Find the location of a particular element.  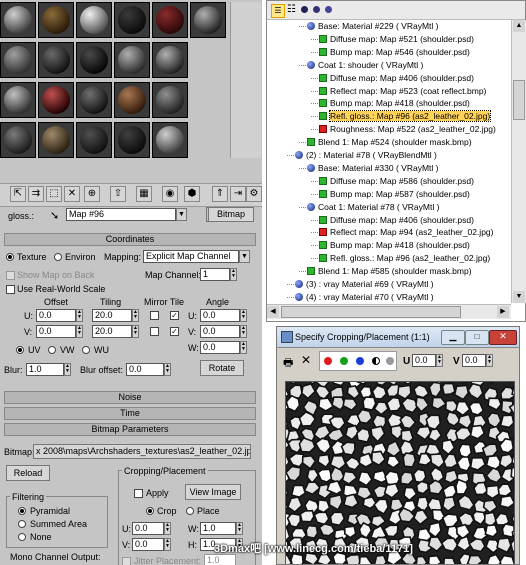

blue-channel-icon is located at coordinates (360, 361).